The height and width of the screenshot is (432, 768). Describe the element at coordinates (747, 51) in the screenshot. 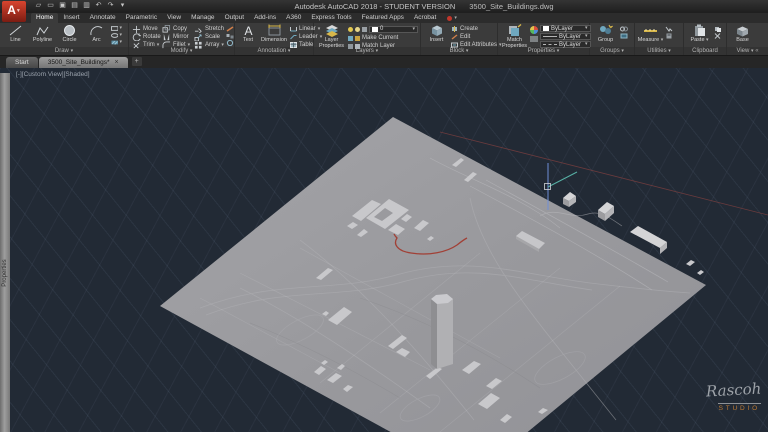

I see `panel-view-label: View ▾ «` at that location.